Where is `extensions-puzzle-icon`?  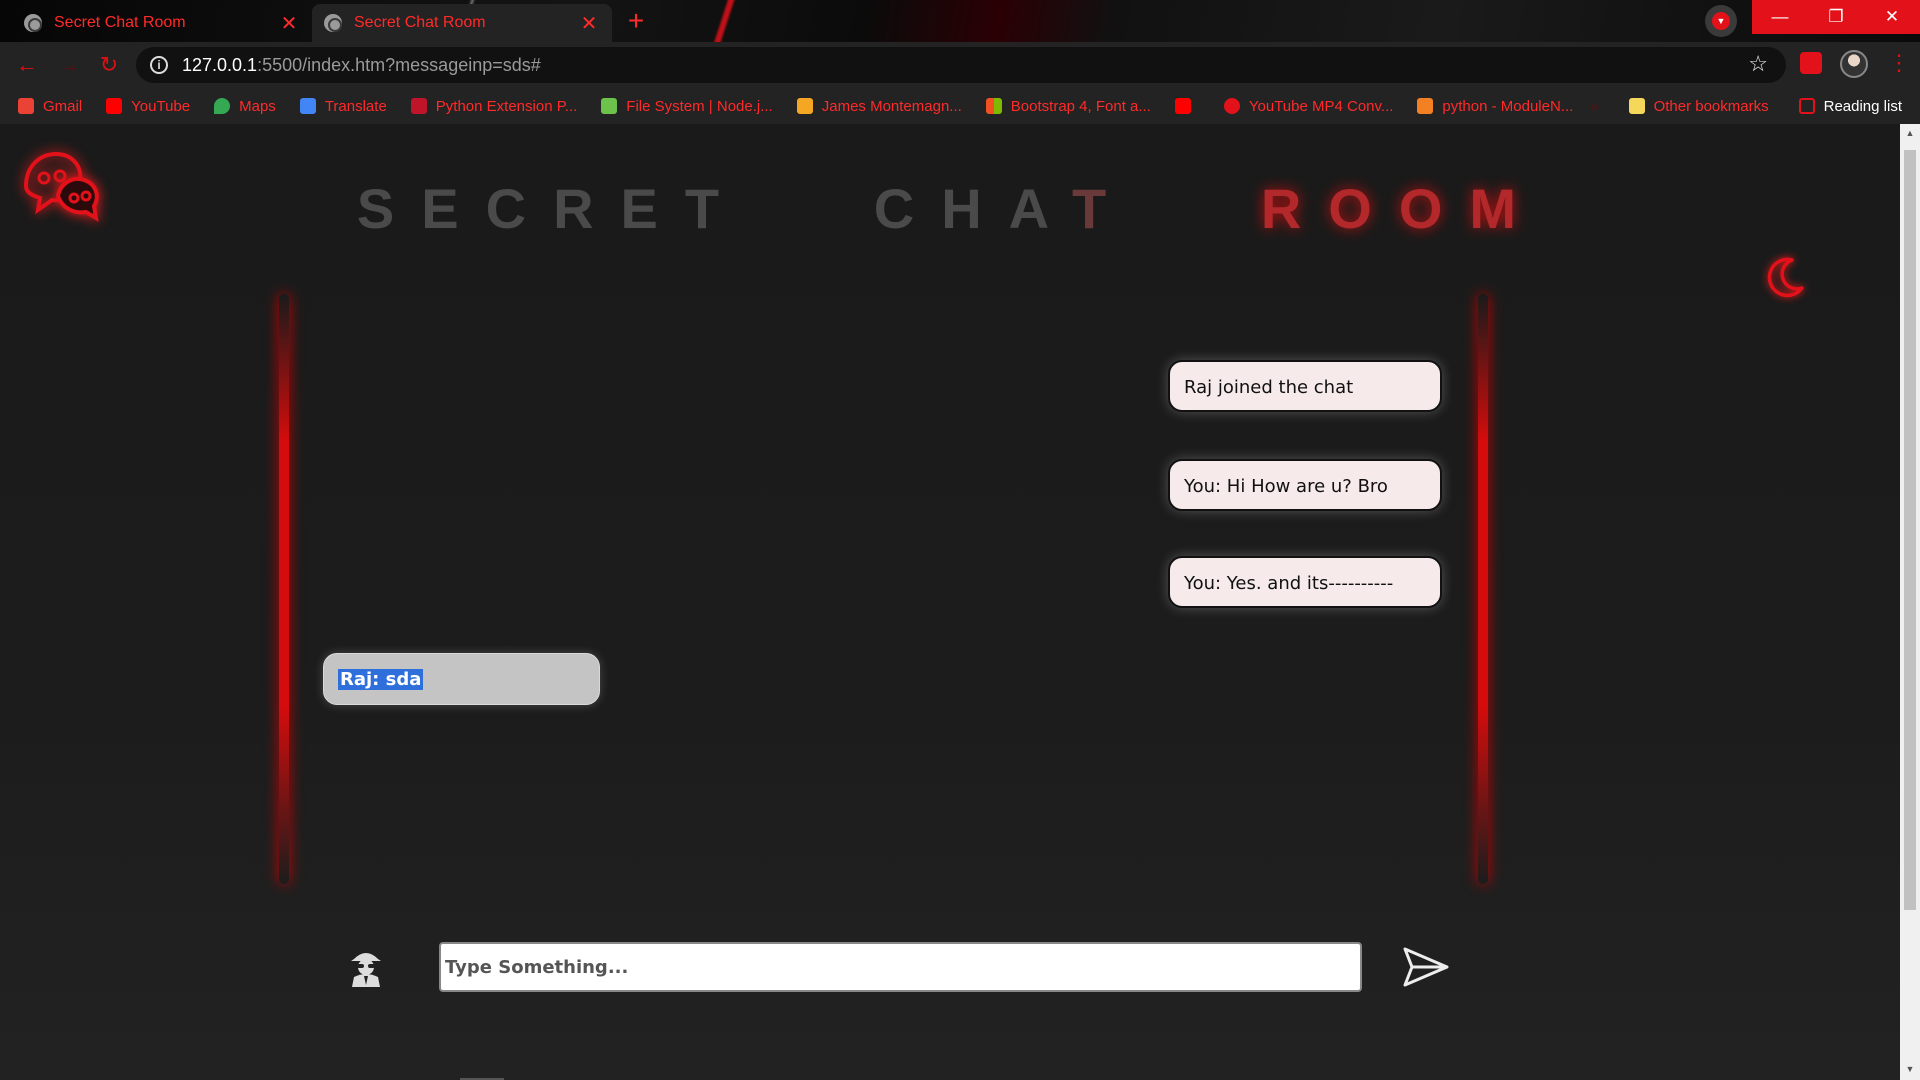 extensions-puzzle-icon is located at coordinates (1811, 63).